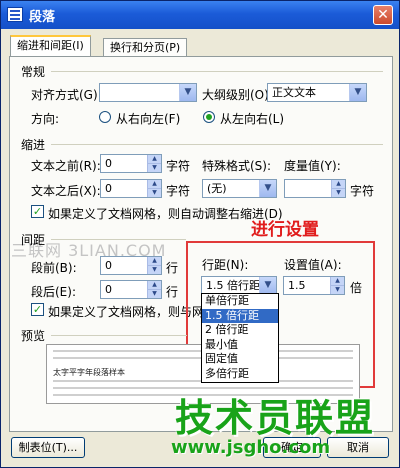  Describe the element at coordinates (237, 95) in the screenshot. I see `outline-level-label: 大纲级别(O):` at that location.